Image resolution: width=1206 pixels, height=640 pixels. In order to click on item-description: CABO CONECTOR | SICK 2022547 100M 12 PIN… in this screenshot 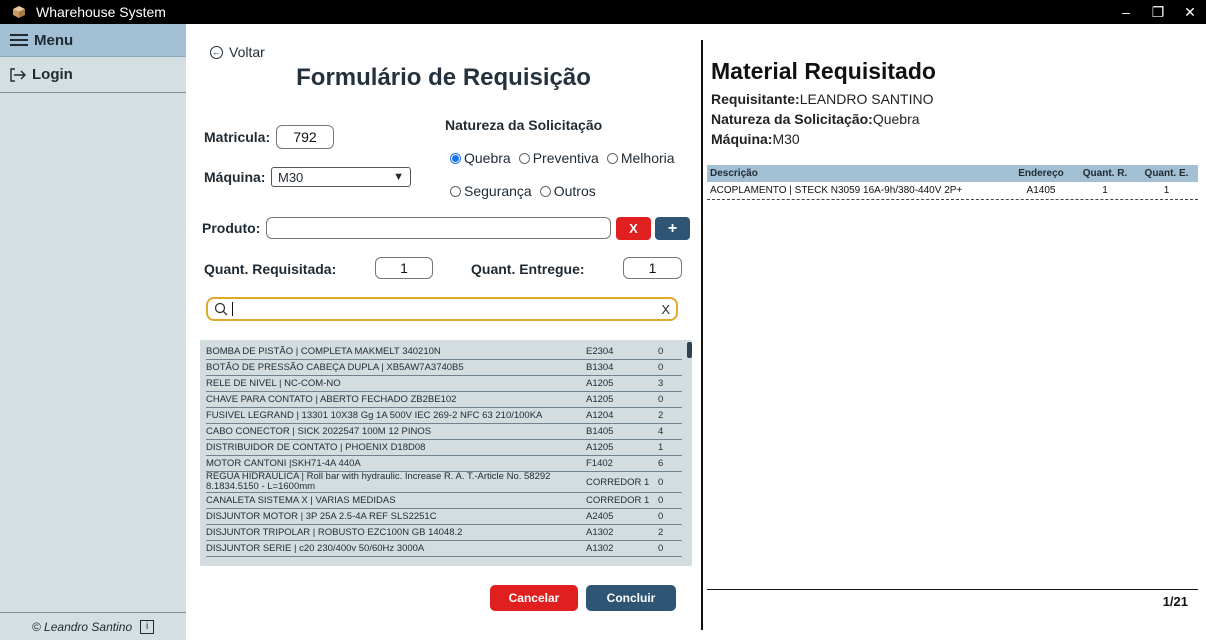, I will do `click(319, 431)`.